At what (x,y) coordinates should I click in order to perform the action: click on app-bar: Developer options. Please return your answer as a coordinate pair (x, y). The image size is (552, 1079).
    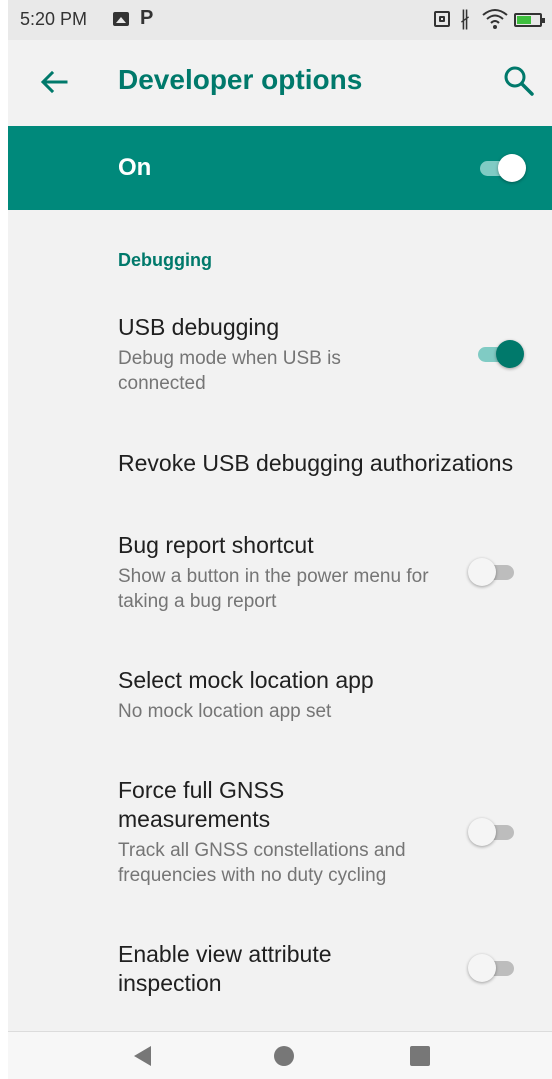
    Looking at the image, I should click on (280, 83).